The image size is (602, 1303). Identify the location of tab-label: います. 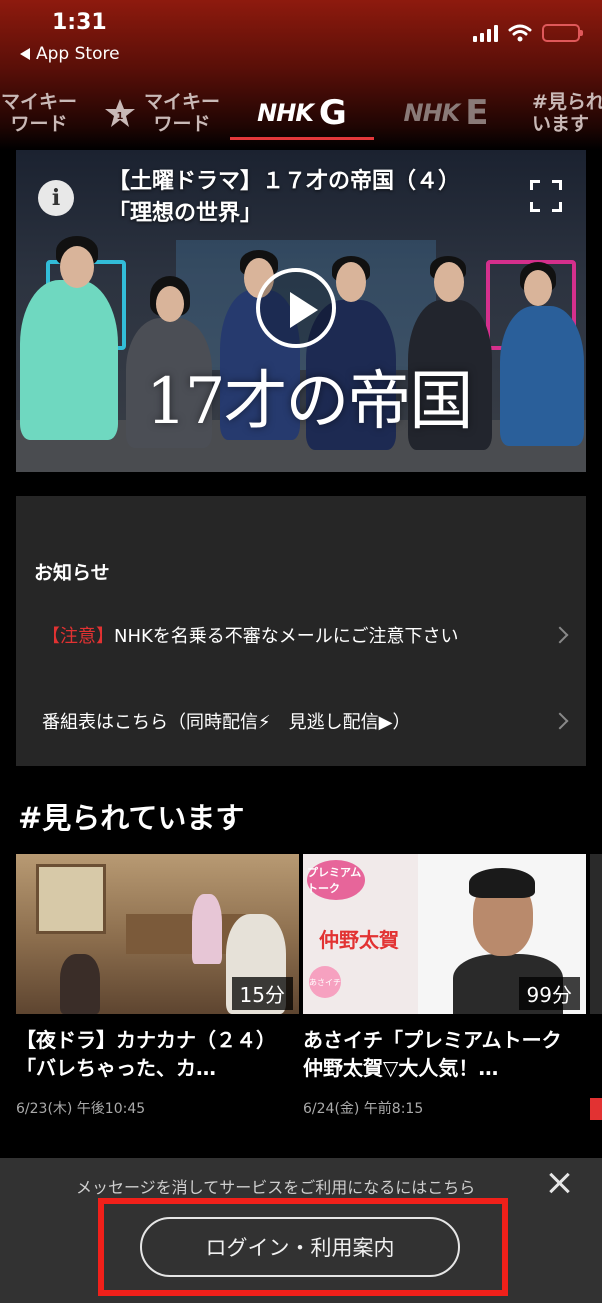
(561, 124).